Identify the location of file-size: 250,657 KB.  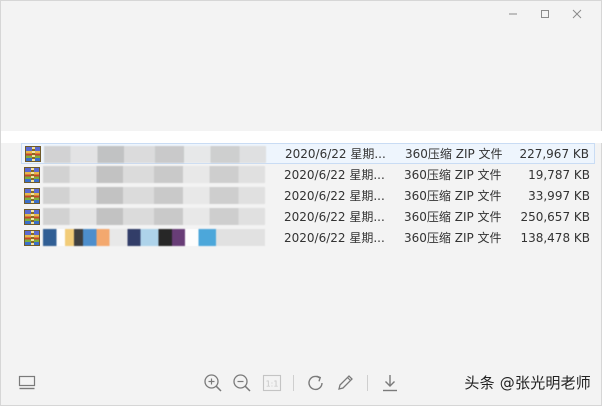
(555, 216).